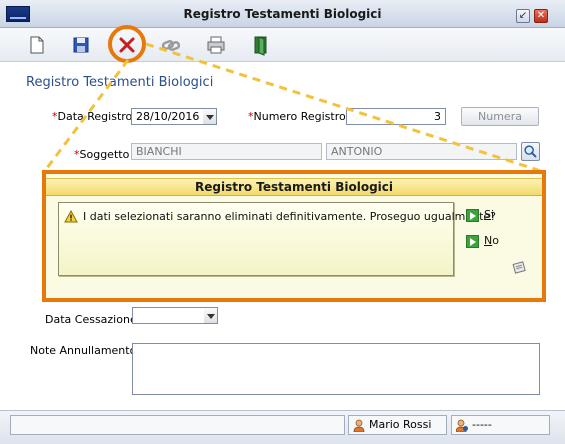 The width and height of the screenshot is (565, 444). Describe the element at coordinates (216, 45) in the screenshot. I see `print-icon` at that location.